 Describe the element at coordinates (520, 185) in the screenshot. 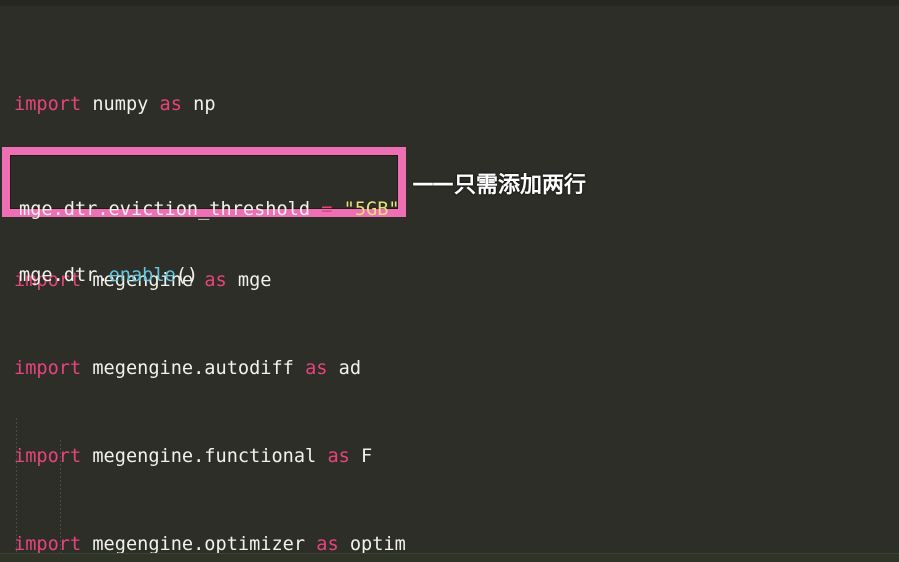

I see `annotation-text: 只需添加两行` at that location.